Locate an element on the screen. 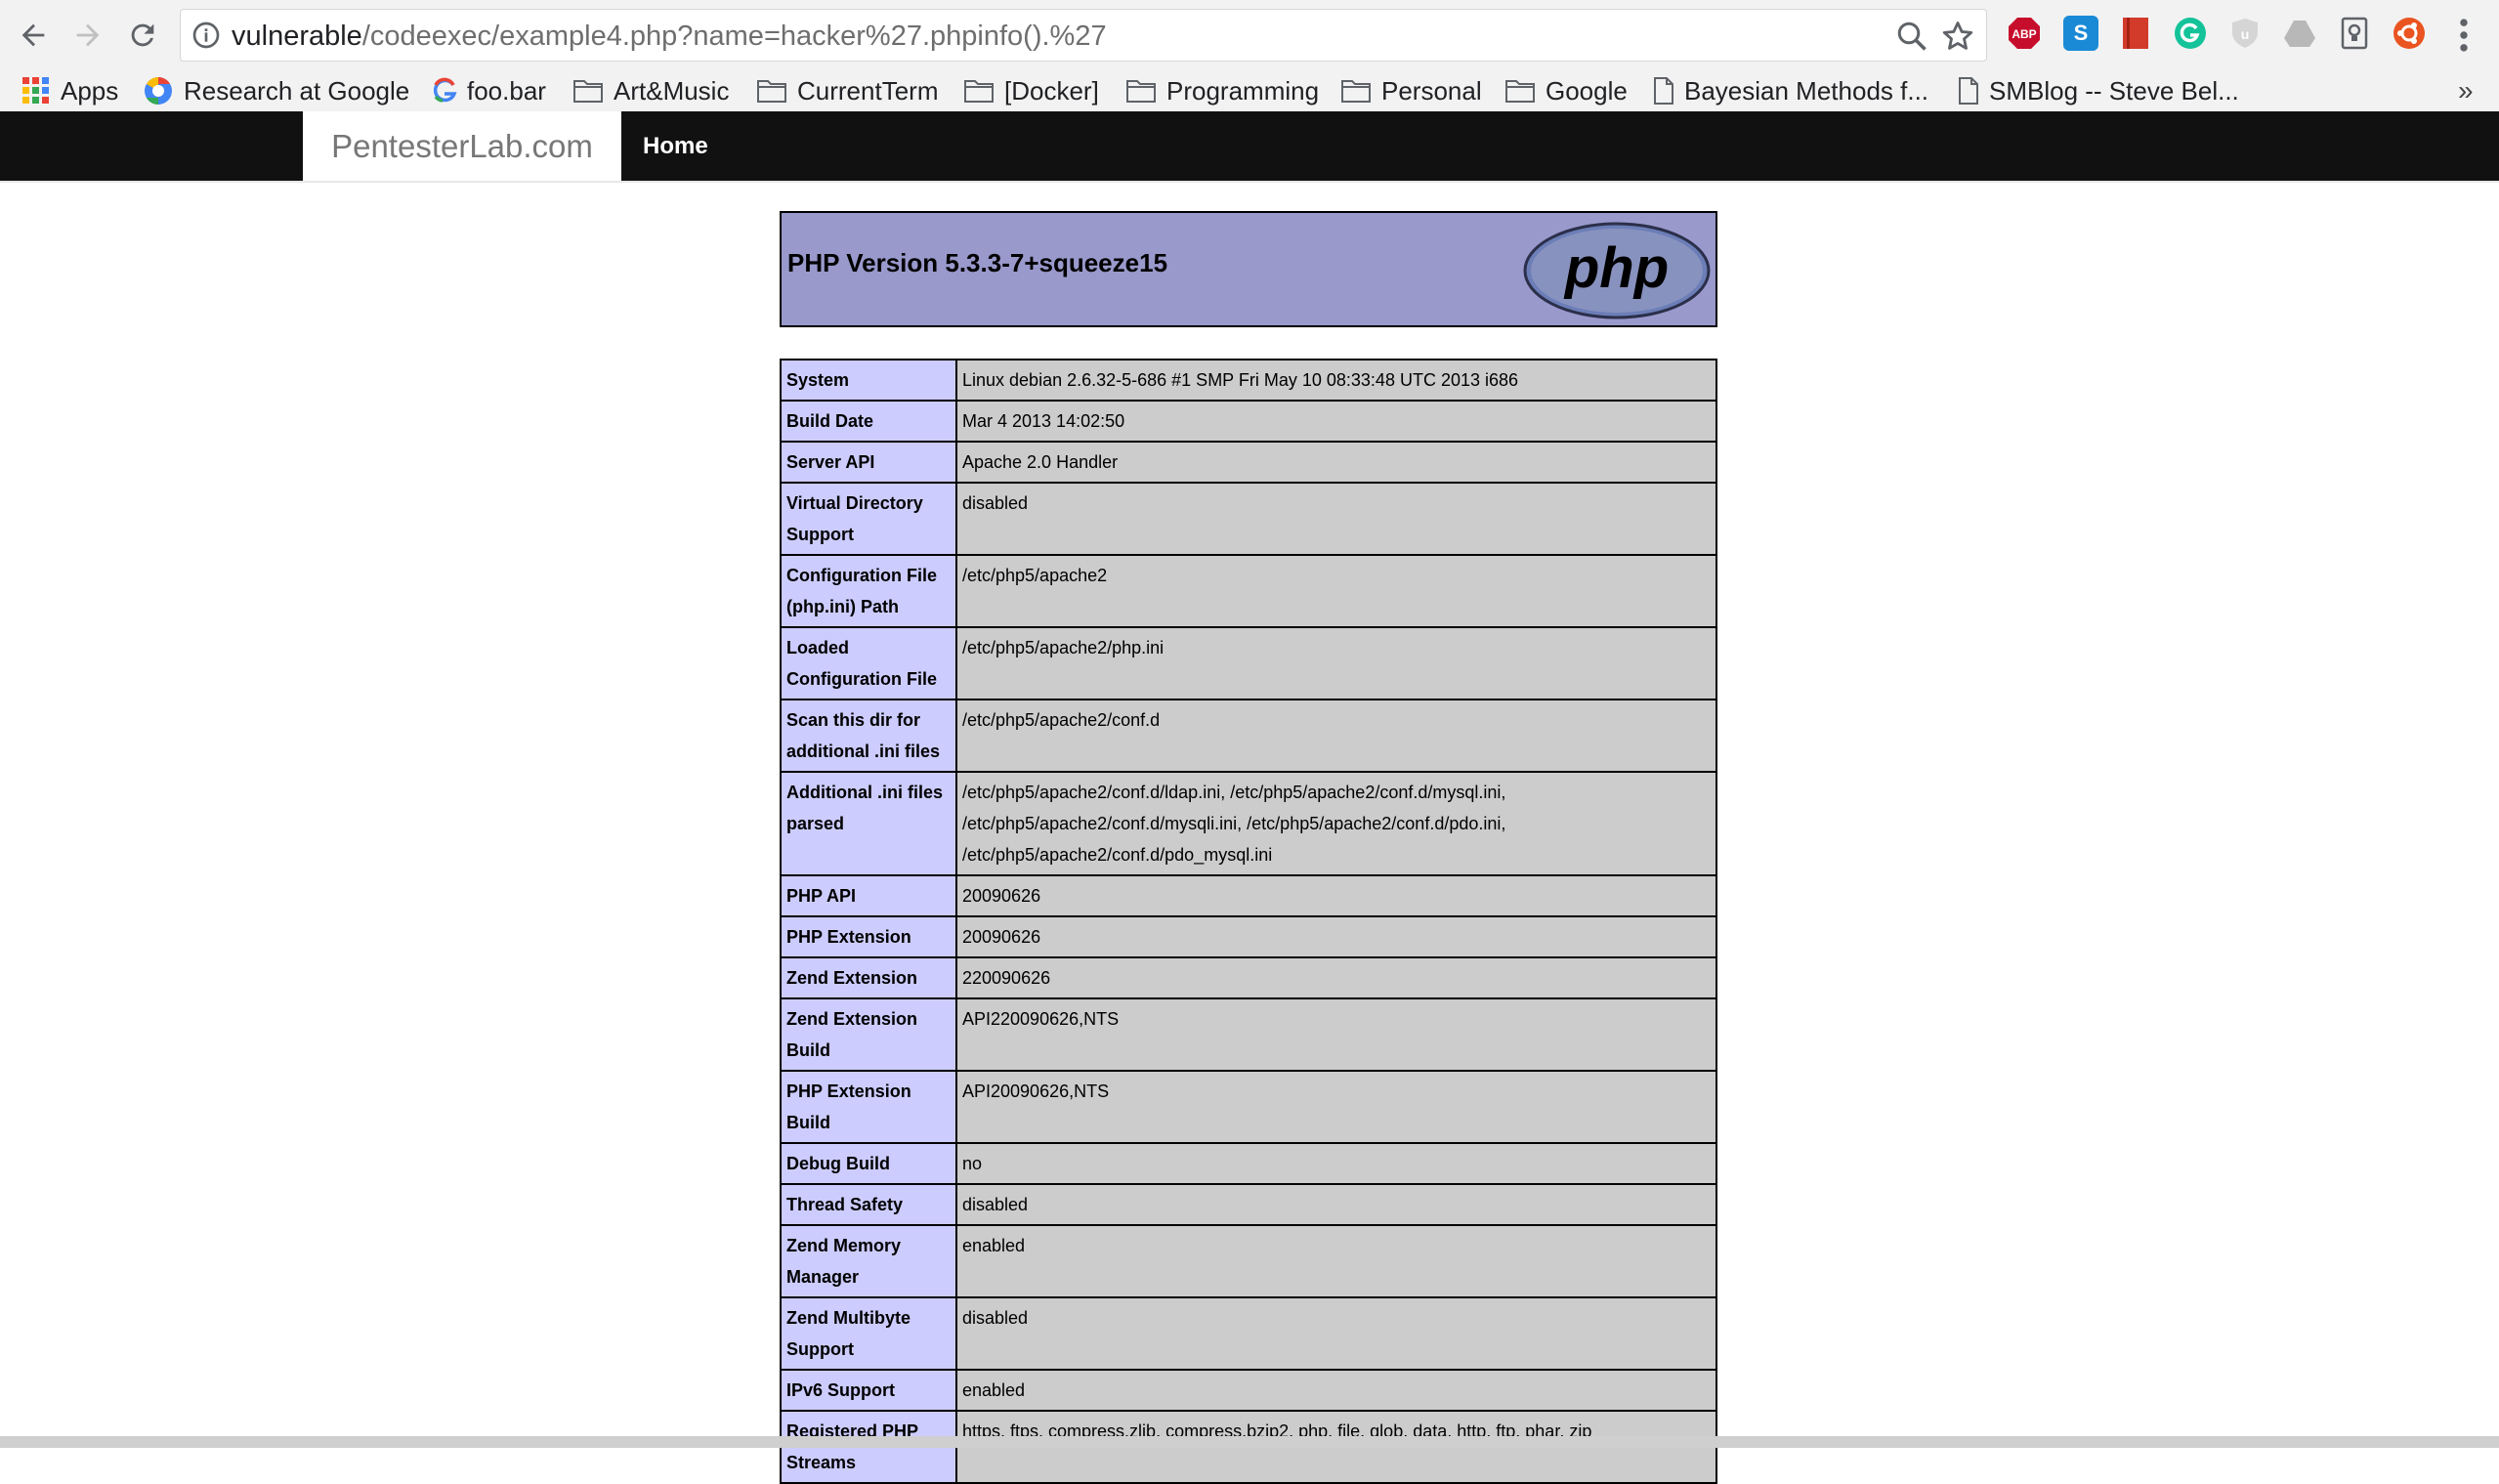 Image resolution: width=2499 pixels, height=1484 pixels. google-color-icon is located at coordinates (158, 91).